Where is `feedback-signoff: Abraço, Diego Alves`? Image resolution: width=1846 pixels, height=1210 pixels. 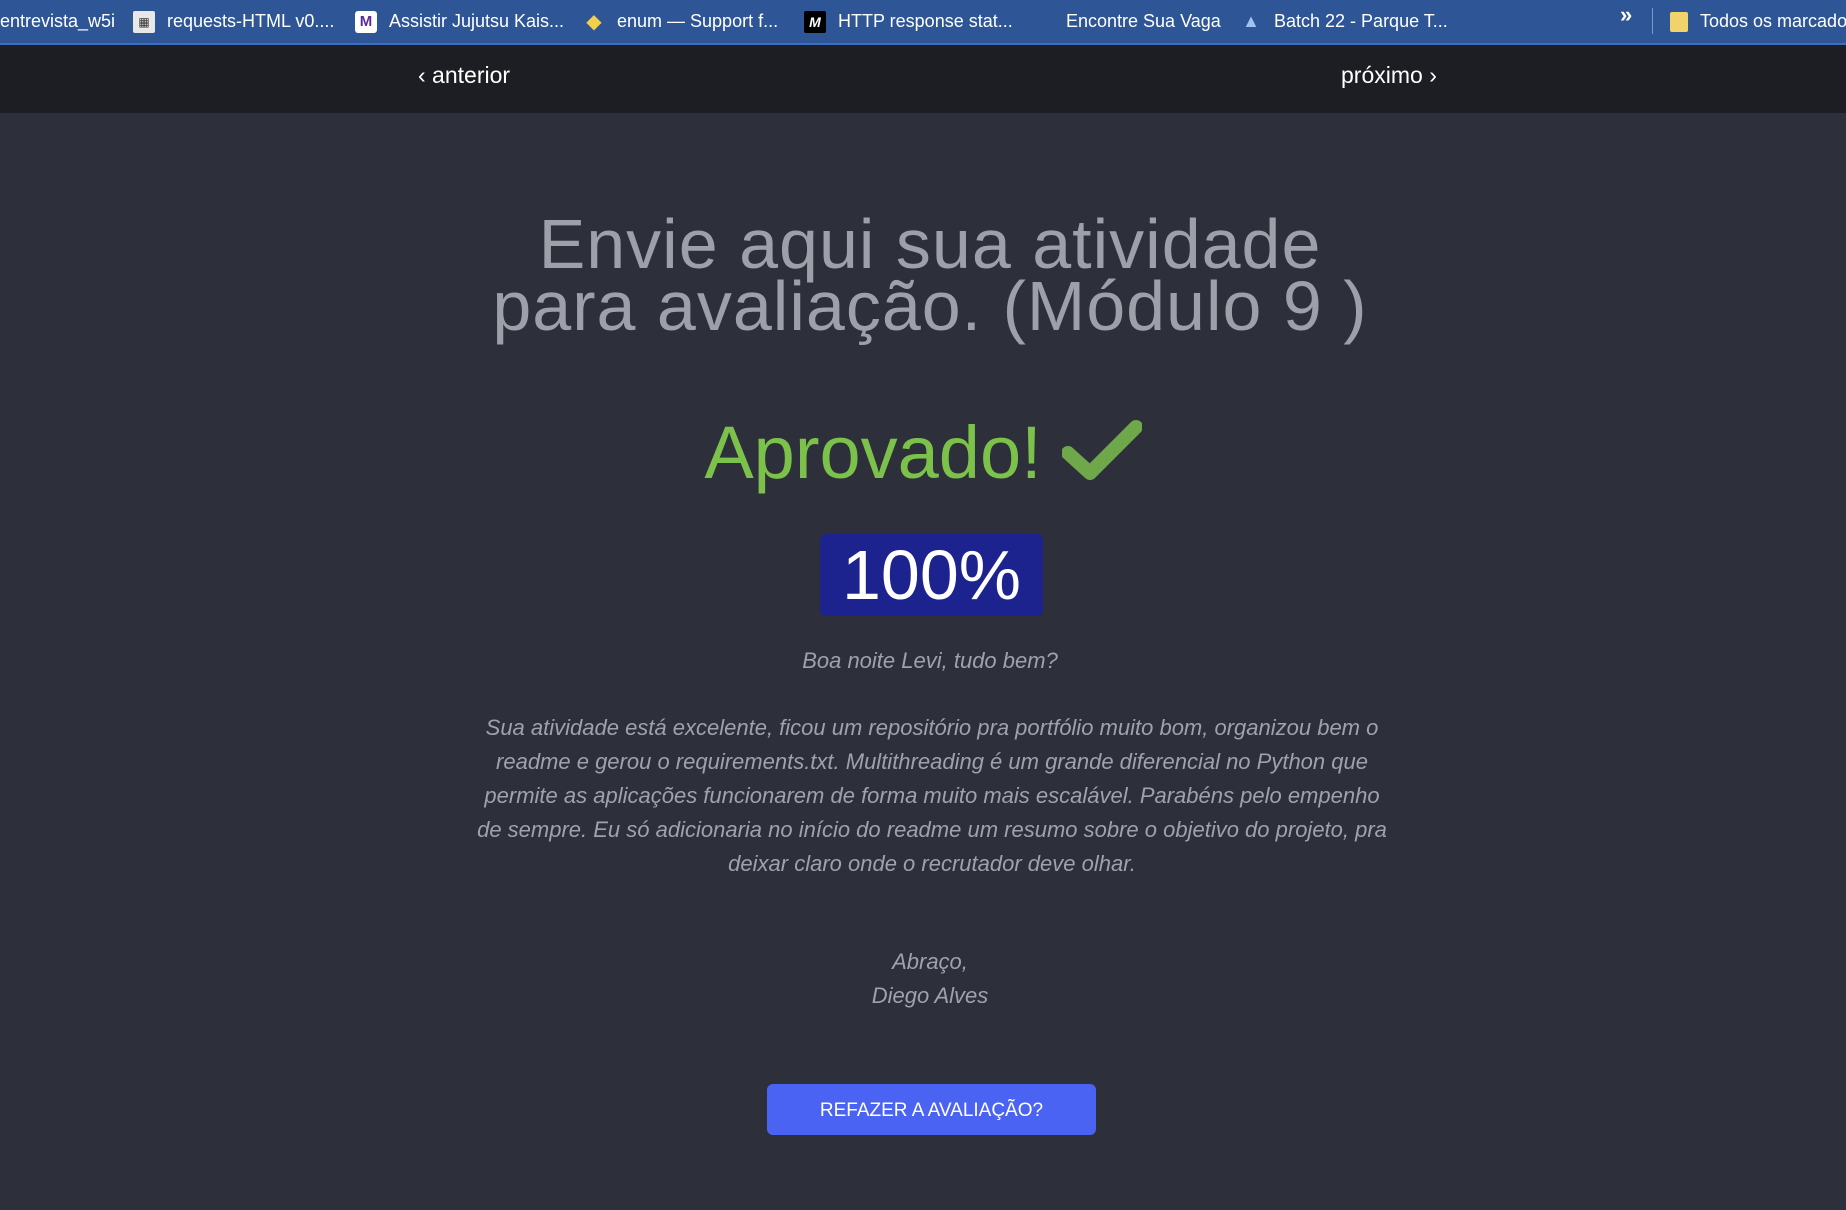
feedback-signoff: Abraço, Diego Alves is located at coordinates (930, 979).